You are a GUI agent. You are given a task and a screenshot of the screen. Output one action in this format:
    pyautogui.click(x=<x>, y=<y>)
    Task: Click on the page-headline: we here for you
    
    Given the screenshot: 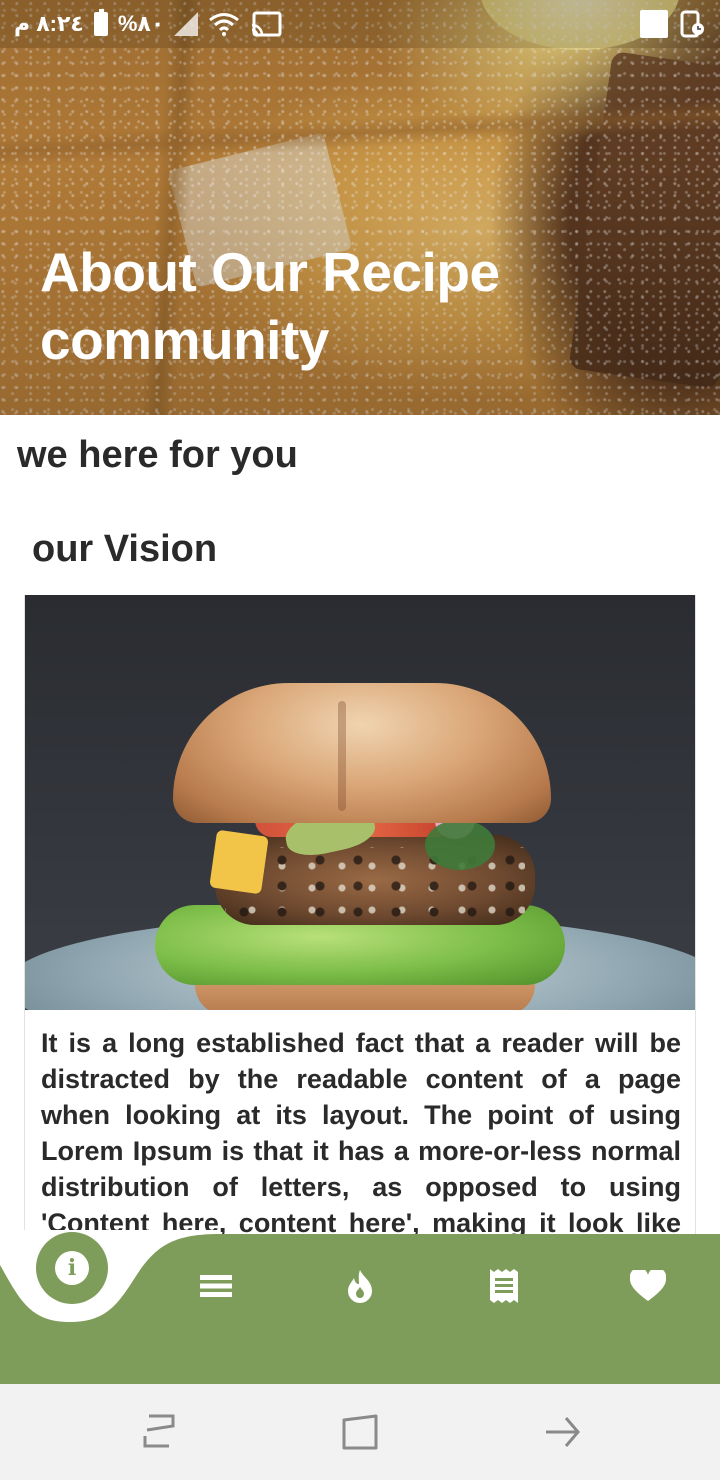 What is the action you would take?
    pyautogui.click(x=157, y=455)
    